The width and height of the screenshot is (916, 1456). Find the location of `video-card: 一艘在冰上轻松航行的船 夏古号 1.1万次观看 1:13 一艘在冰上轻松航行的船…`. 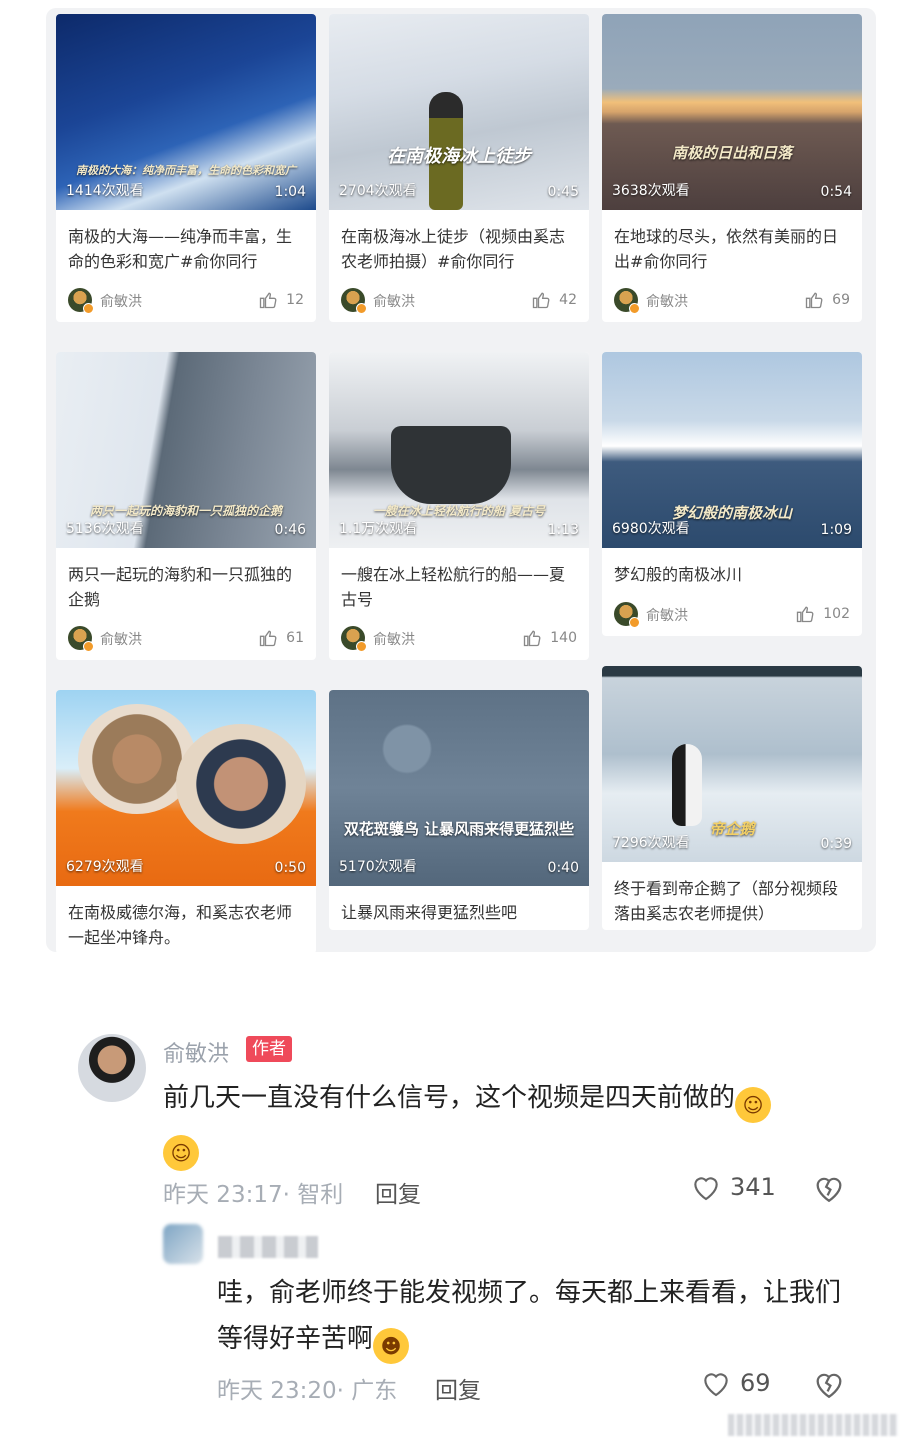

video-card: 一艘在冰上轻松航行的船 夏古号 1.1万次观看 1:13 一艘在冰上轻松航行的船… is located at coordinates (459, 506).